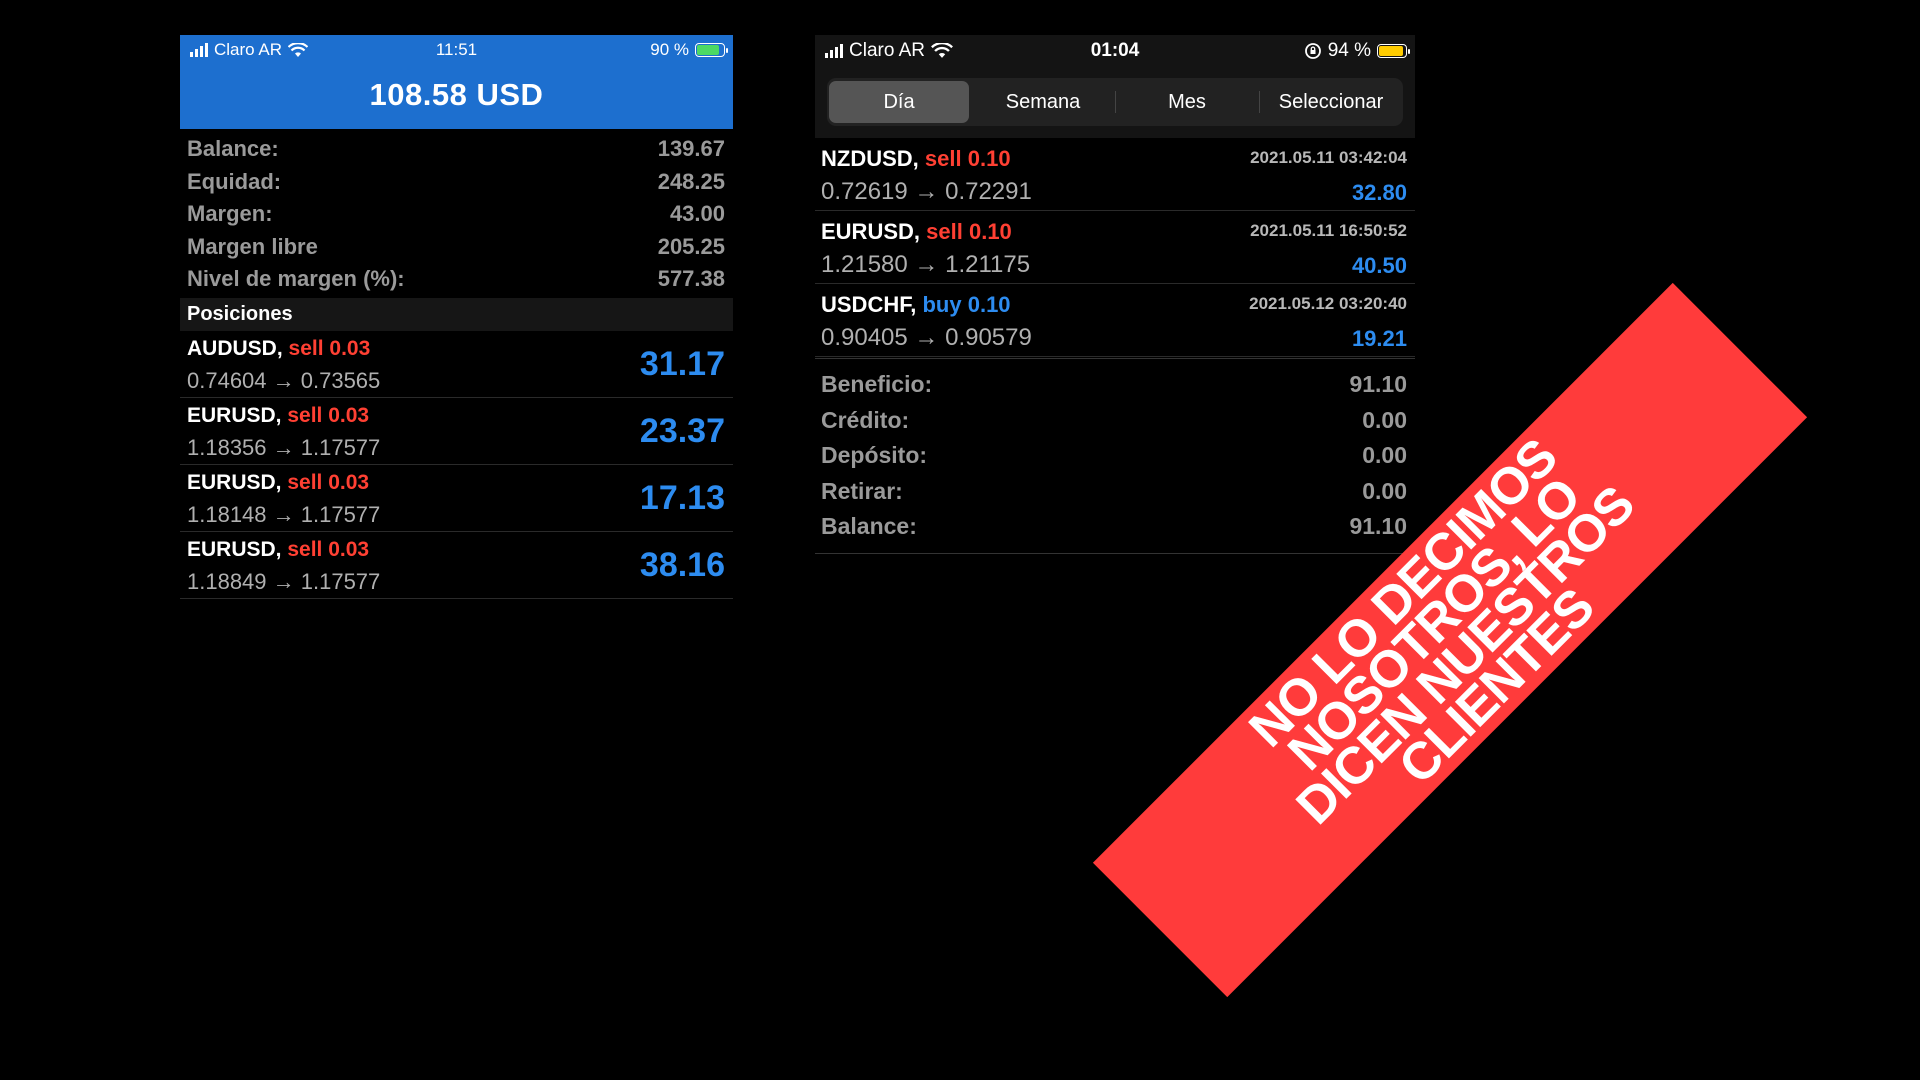 The height and width of the screenshot is (1080, 1920). What do you see at coordinates (1114, 526) in the screenshot?
I see `totals-row-balance: Balance: 91.10` at bounding box center [1114, 526].